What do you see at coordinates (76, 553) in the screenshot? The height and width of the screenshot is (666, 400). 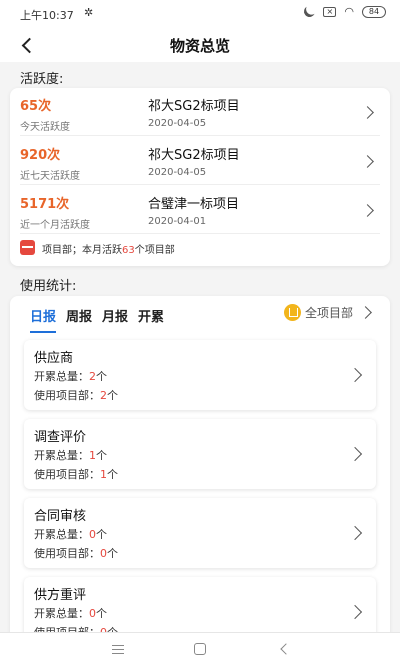 I see `stat-depts: 使用项目部：0个` at bounding box center [76, 553].